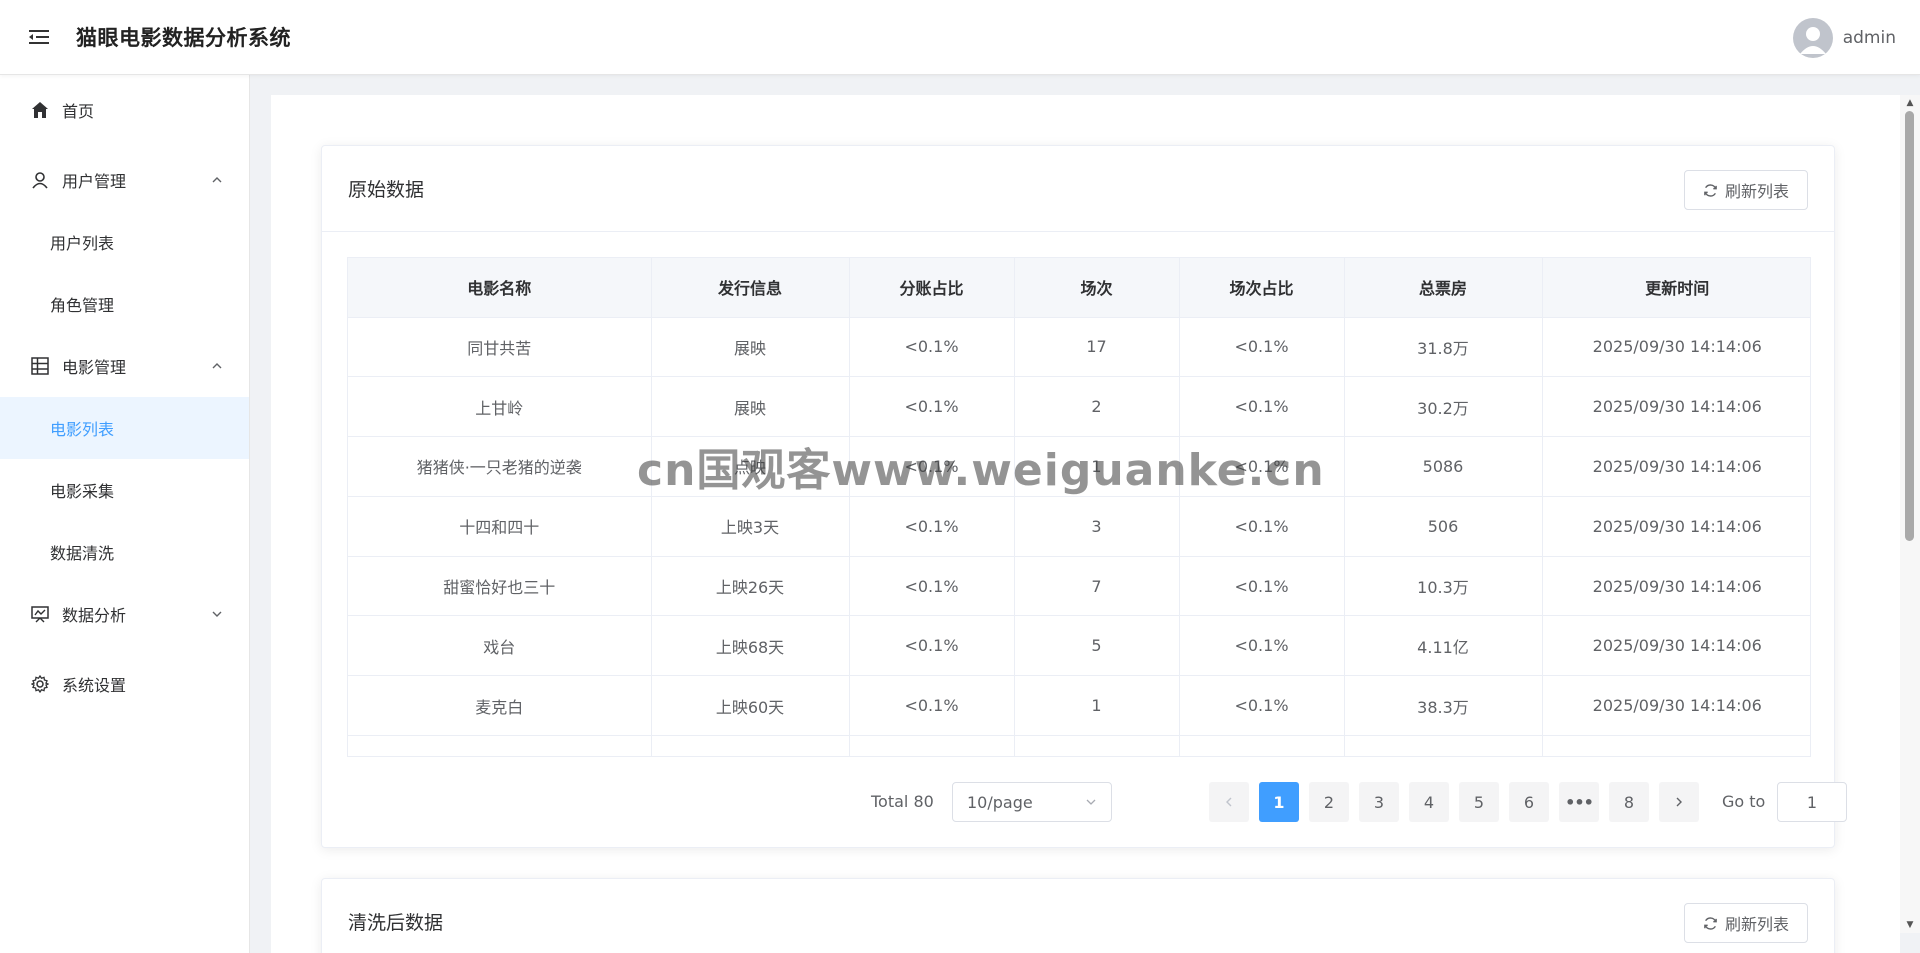 Image resolution: width=1920 pixels, height=953 pixels. I want to click on page-button: 6, so click(1529, 802).